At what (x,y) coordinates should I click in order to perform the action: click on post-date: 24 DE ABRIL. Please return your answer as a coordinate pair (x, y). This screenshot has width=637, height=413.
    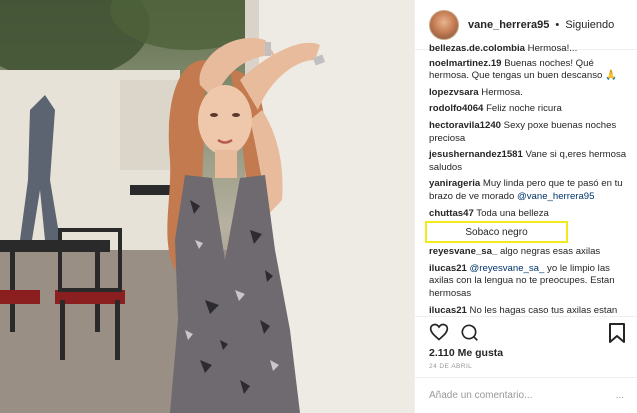
    Looking at the image, I should click on (451, 366).